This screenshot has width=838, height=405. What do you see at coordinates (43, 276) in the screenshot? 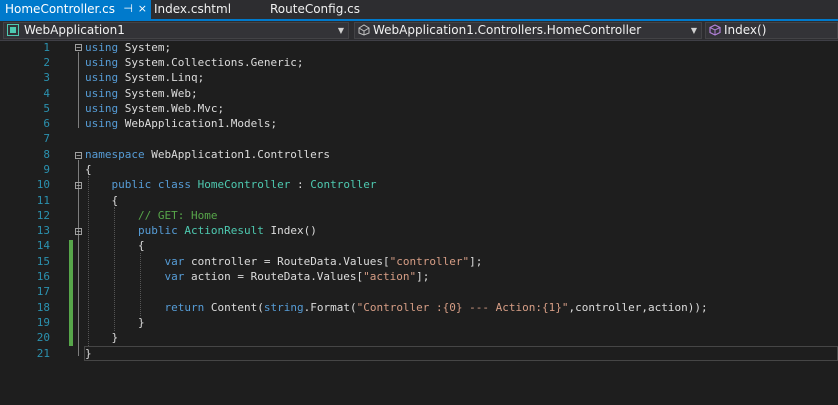
I see `line-number: 16` at bounding box center [43, 276].